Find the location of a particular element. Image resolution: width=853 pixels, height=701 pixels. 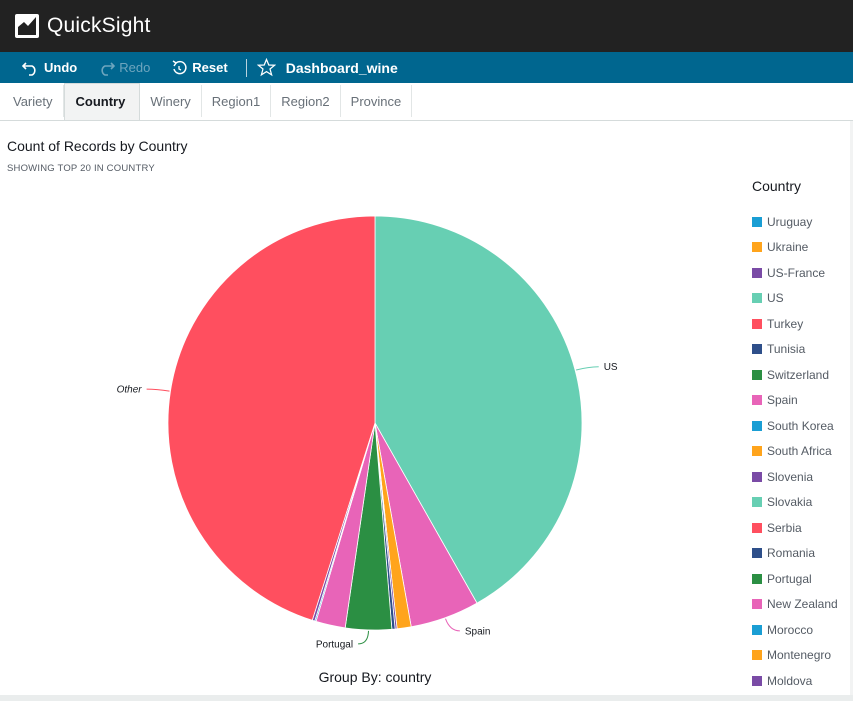

toolbar: Undo Redo Reset Dashboard_wine is located at coordinates (426, 67).